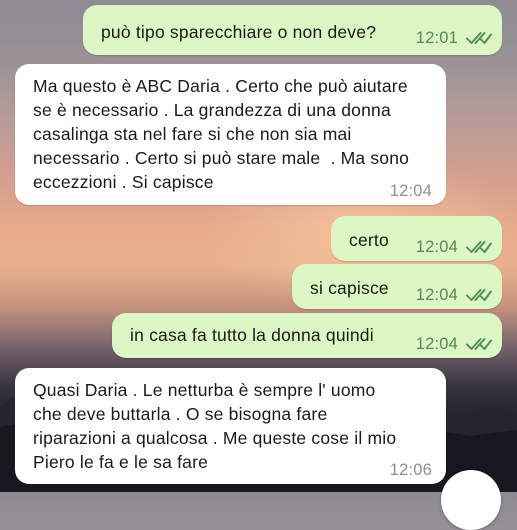  I want to click on scroll-down-button, so click(471, 500).